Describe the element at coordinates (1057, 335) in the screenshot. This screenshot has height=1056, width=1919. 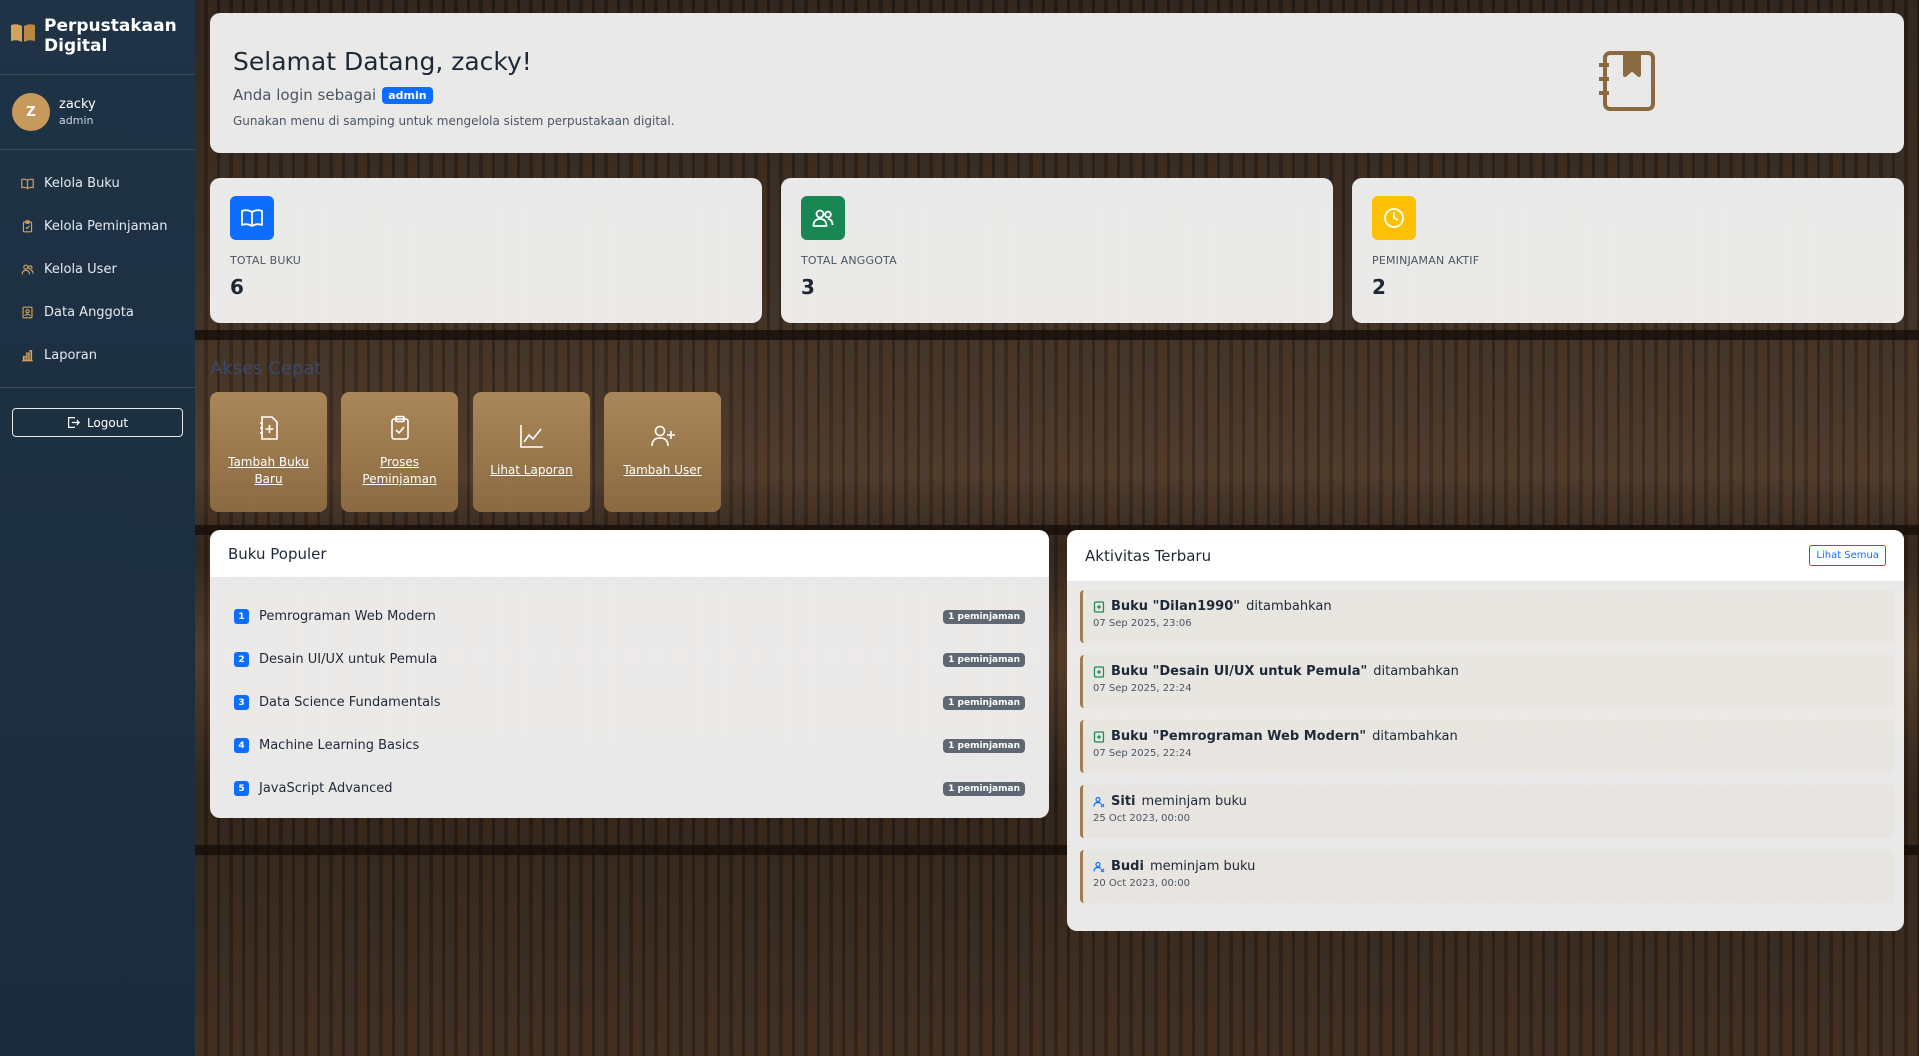
I see `bookshelf-decoration` at that location.